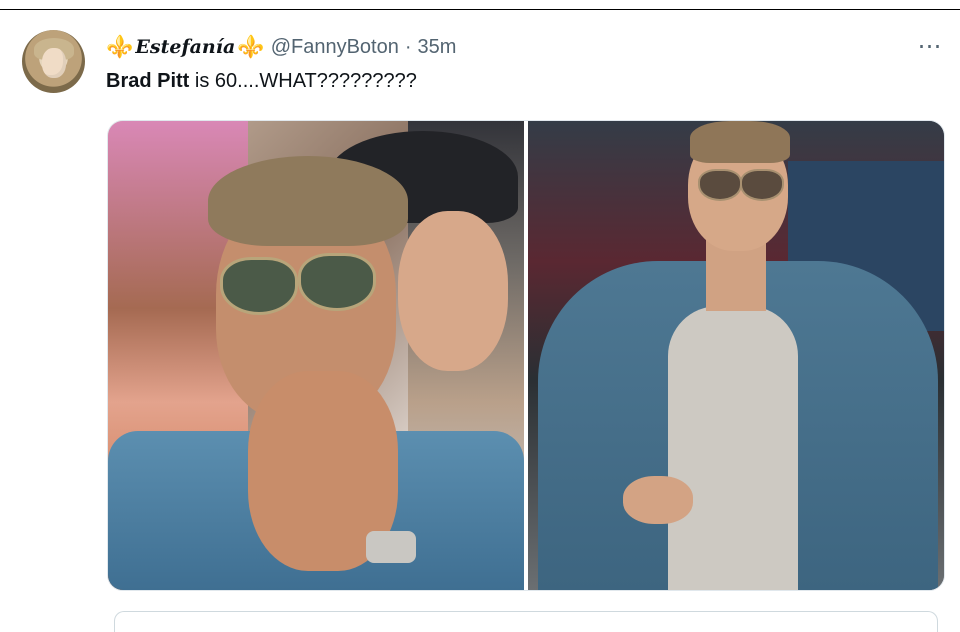 The width and height of the screenshot is (960, 632). I want to click on avatar, so click(53, 61).